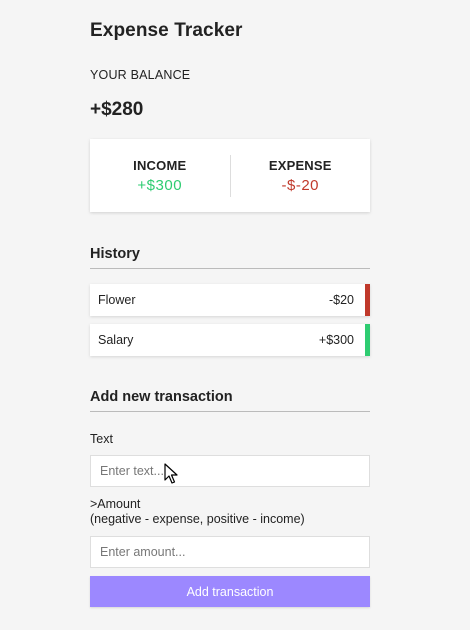 This screenshot has width=470, height=630. Describe the element at coordinates (230, 591) in the screenshot. I see `add-transaction-button: Add transaction` at that location.